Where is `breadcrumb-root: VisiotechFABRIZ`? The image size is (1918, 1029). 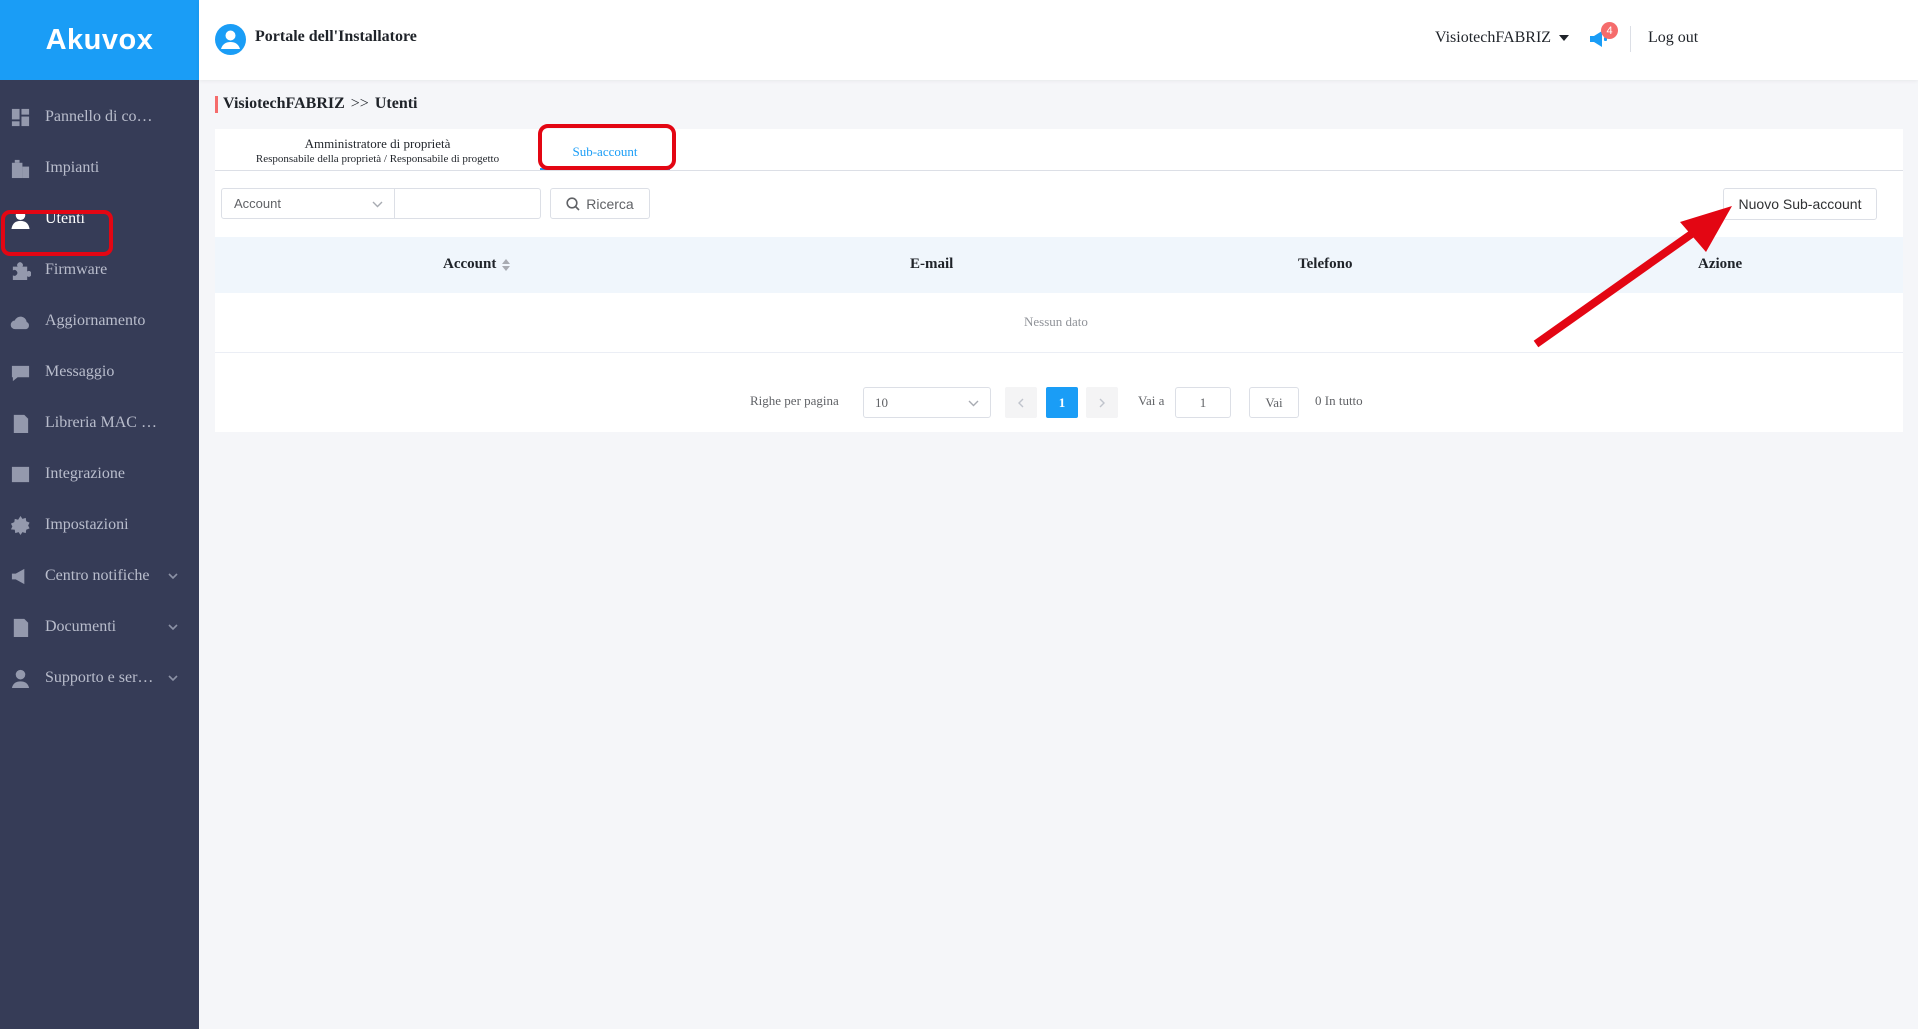 breadcrumb-root: VisiotechFABRIZ is located at coordinates (284, 103).